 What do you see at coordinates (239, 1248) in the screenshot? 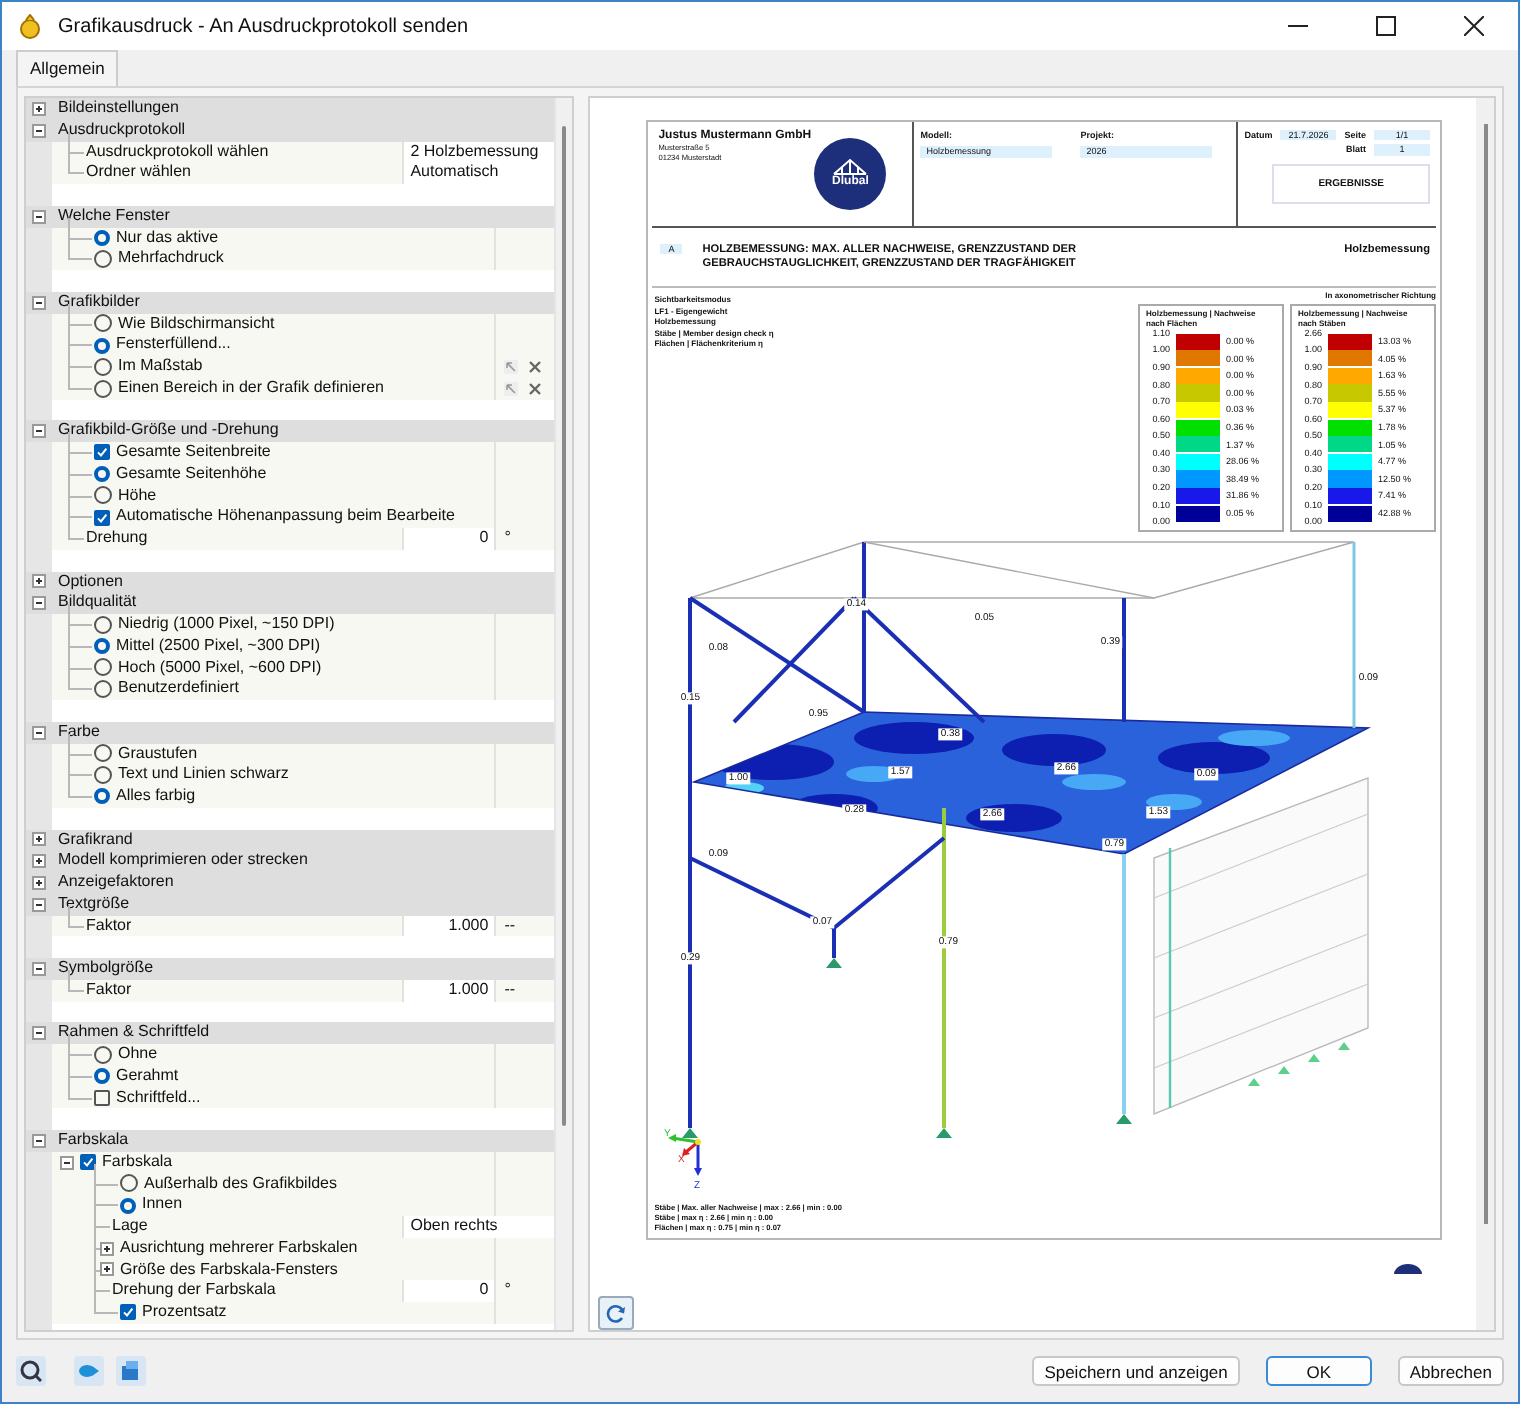
I see `option-label: Ausrichtung mehrerer Farbskalen` at bounding box center [239, 1248].